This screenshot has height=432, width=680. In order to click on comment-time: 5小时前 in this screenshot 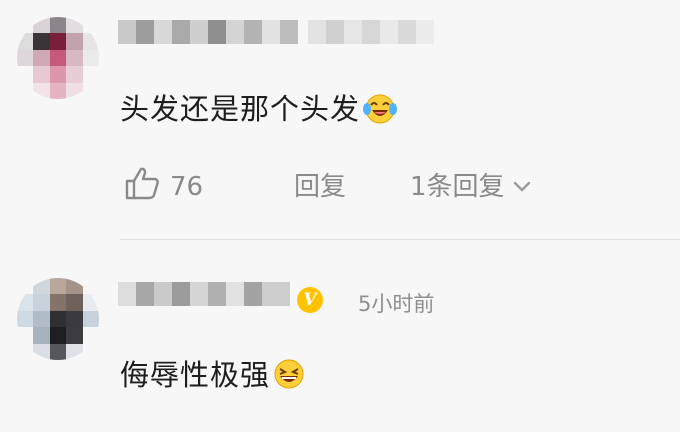, I will do `click(396, 304)`.